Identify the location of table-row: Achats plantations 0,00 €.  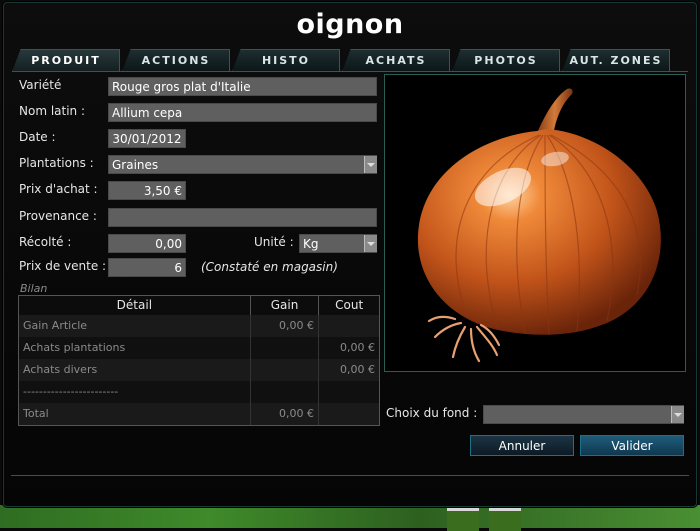
(199, 348).